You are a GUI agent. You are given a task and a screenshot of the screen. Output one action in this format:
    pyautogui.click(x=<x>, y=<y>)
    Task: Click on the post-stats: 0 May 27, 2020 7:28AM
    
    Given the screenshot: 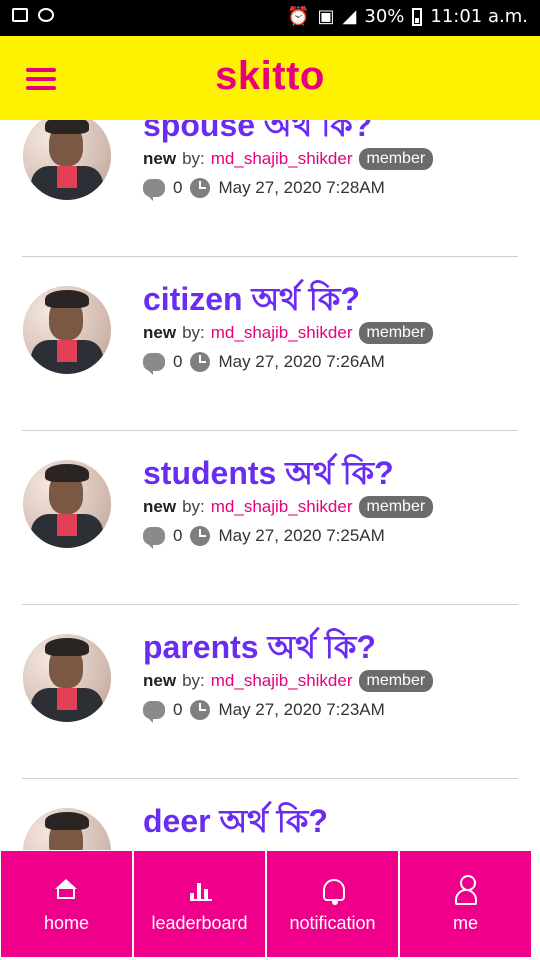 What is the action you would take?
    pyautogui.click(x=264, y=189)
    